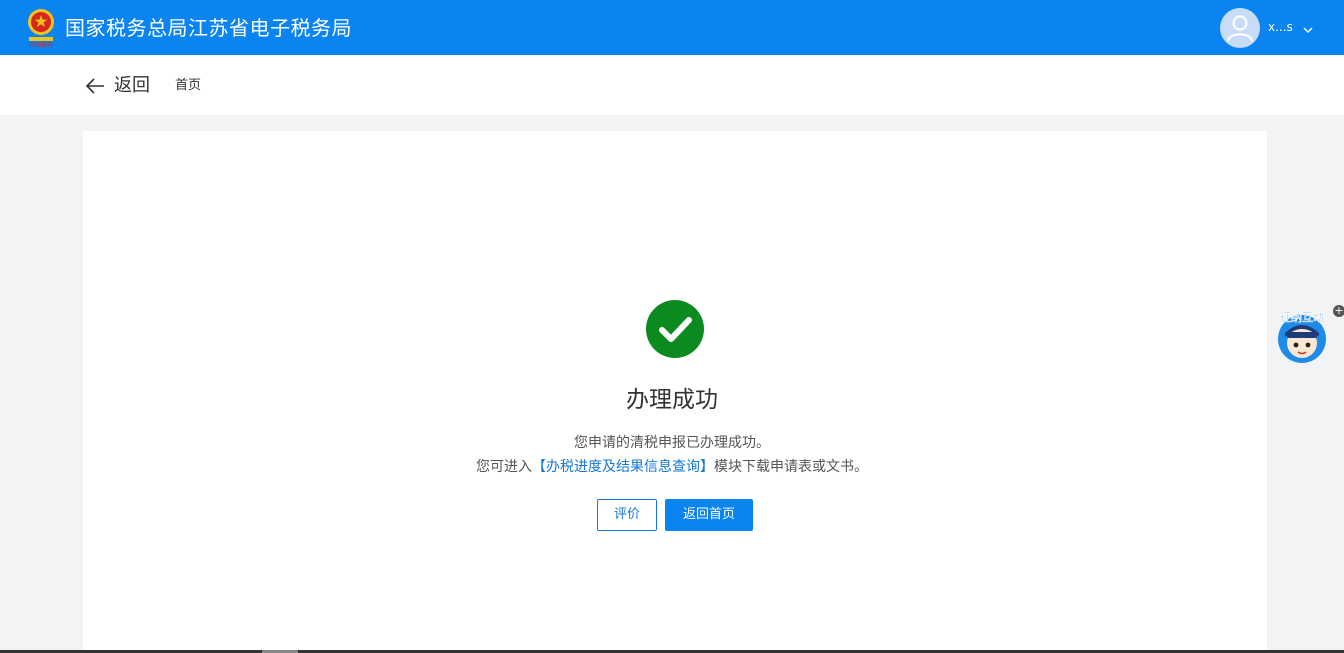  What do you see at coordinates (627, 515) in the screenshot?
I see `rate-button: 评价` at bounding box center [627, 515].